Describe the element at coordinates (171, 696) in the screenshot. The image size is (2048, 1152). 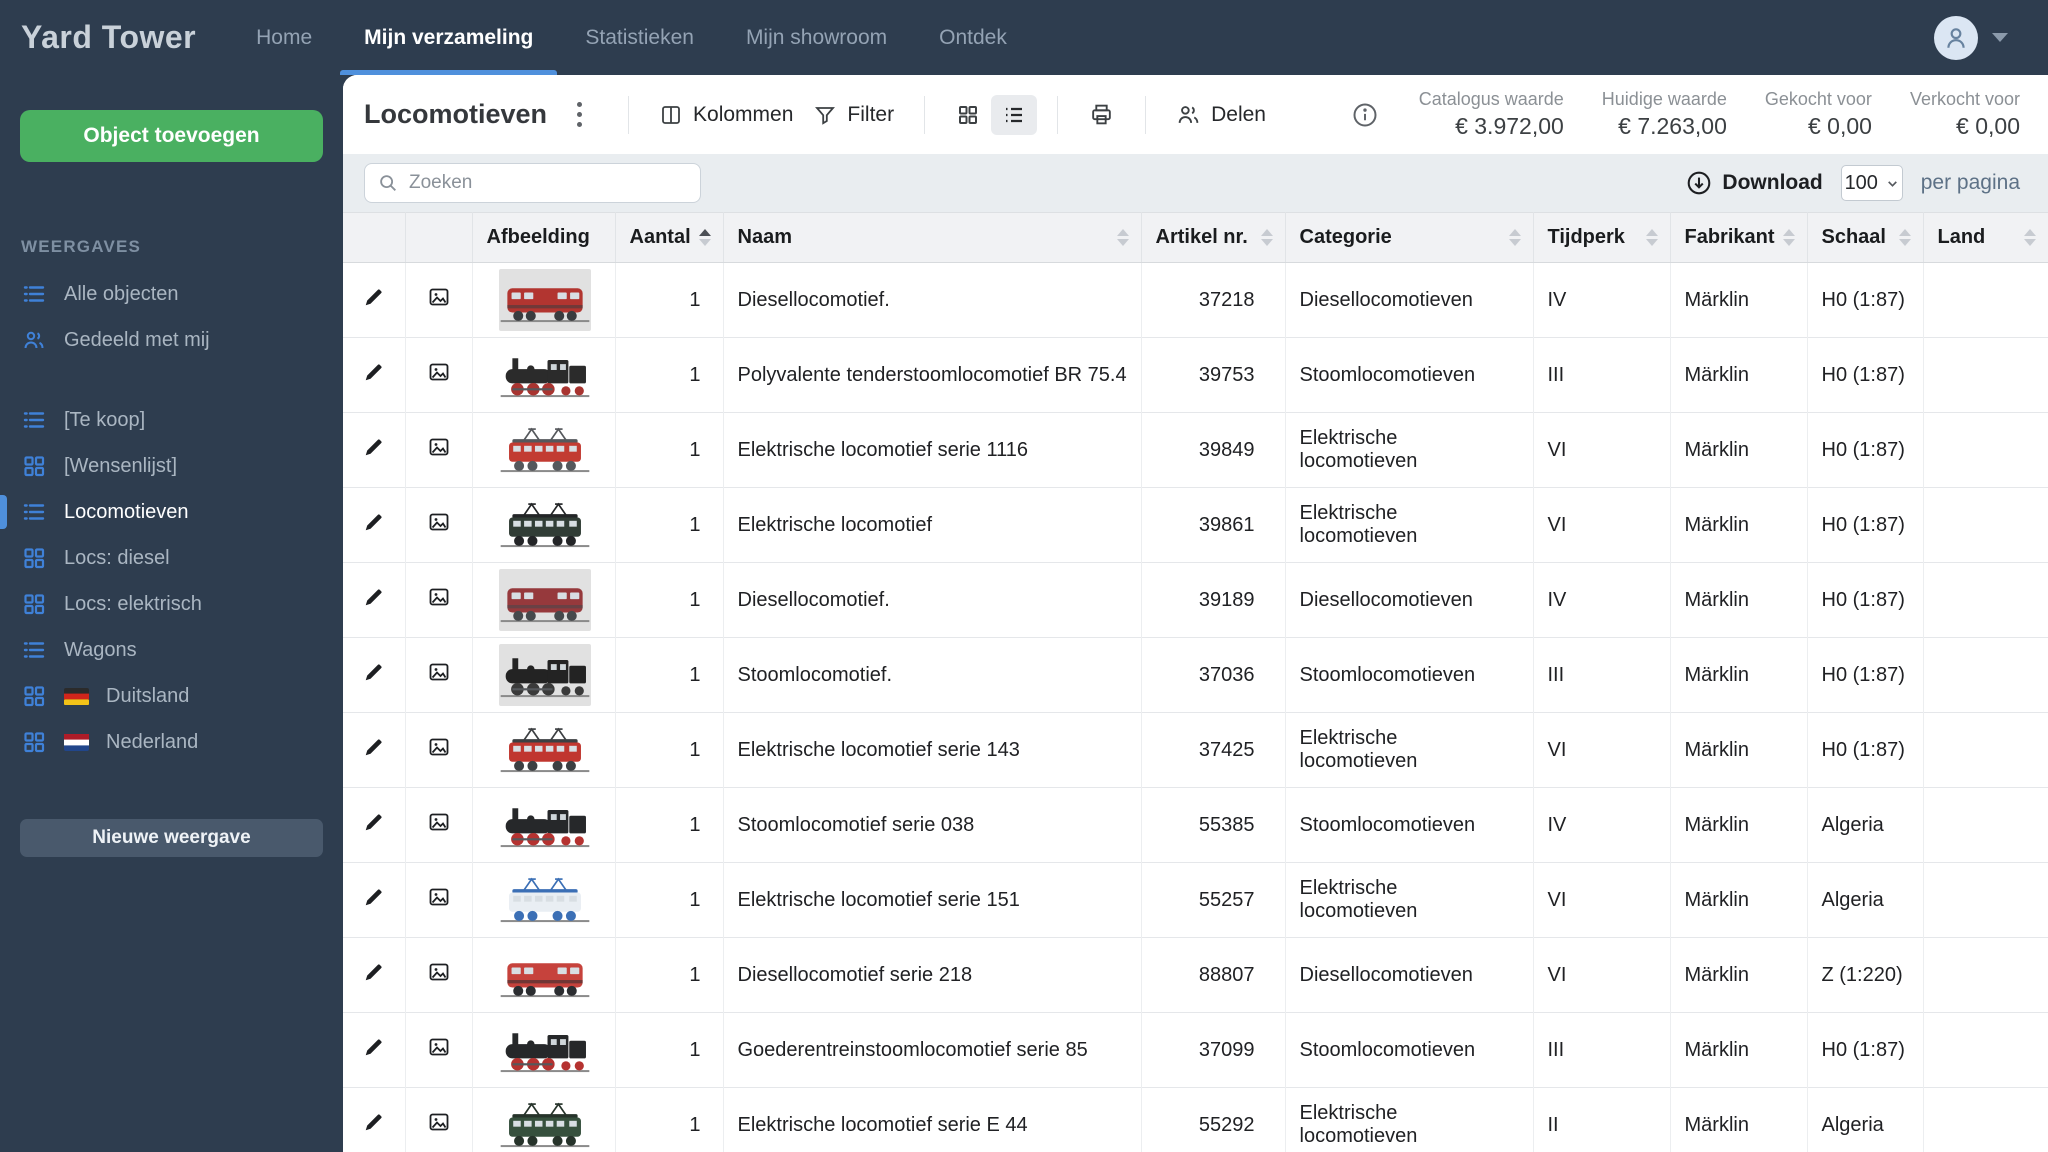
I see `sidebar-item-duitsland: Duitsland` at that location.